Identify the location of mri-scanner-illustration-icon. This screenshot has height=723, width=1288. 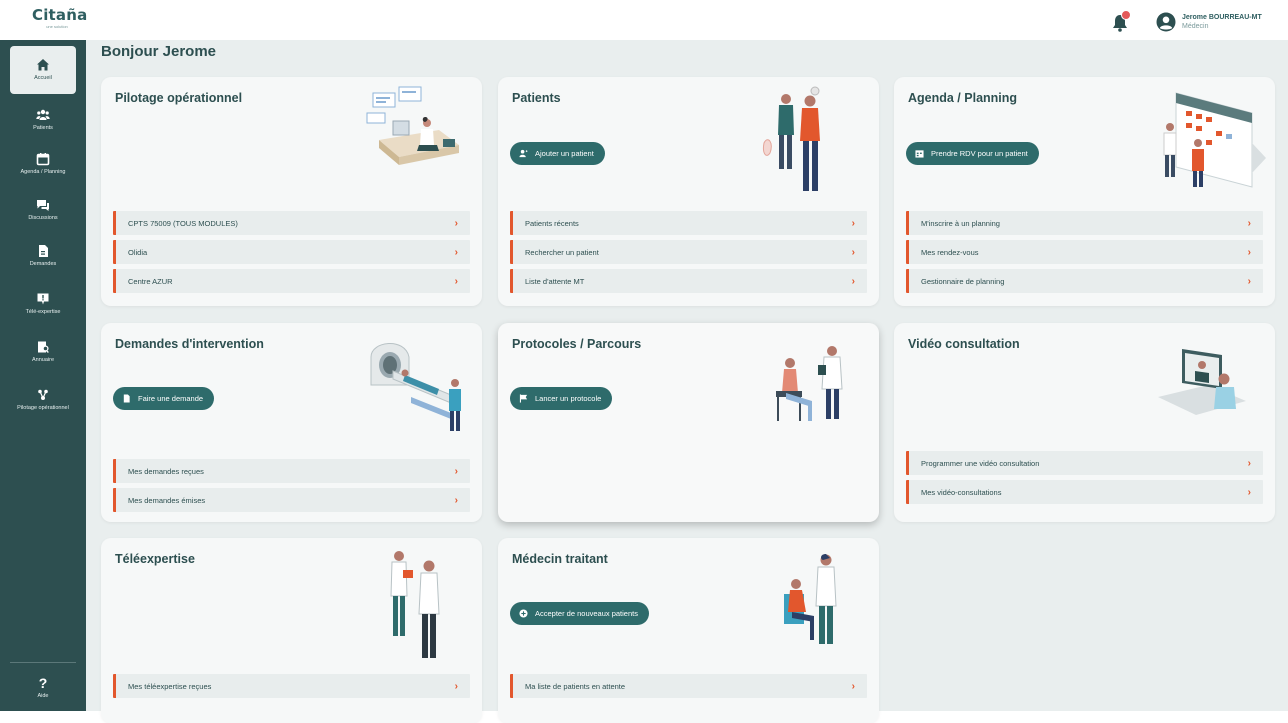
(415, 387).